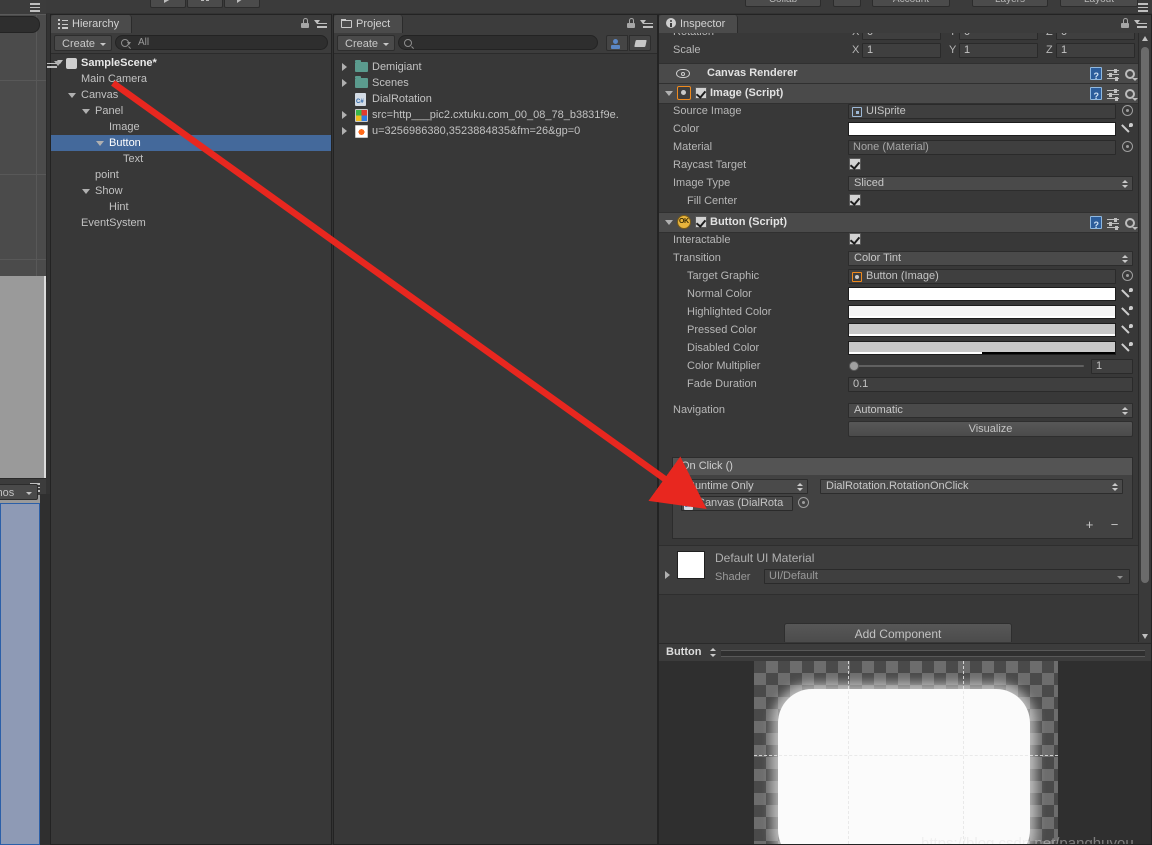 Image resolution: width=1152 pixels, height=845 pixels. I want to click on project-item-dialrotation: C# DialRotation, so click(495, 99).